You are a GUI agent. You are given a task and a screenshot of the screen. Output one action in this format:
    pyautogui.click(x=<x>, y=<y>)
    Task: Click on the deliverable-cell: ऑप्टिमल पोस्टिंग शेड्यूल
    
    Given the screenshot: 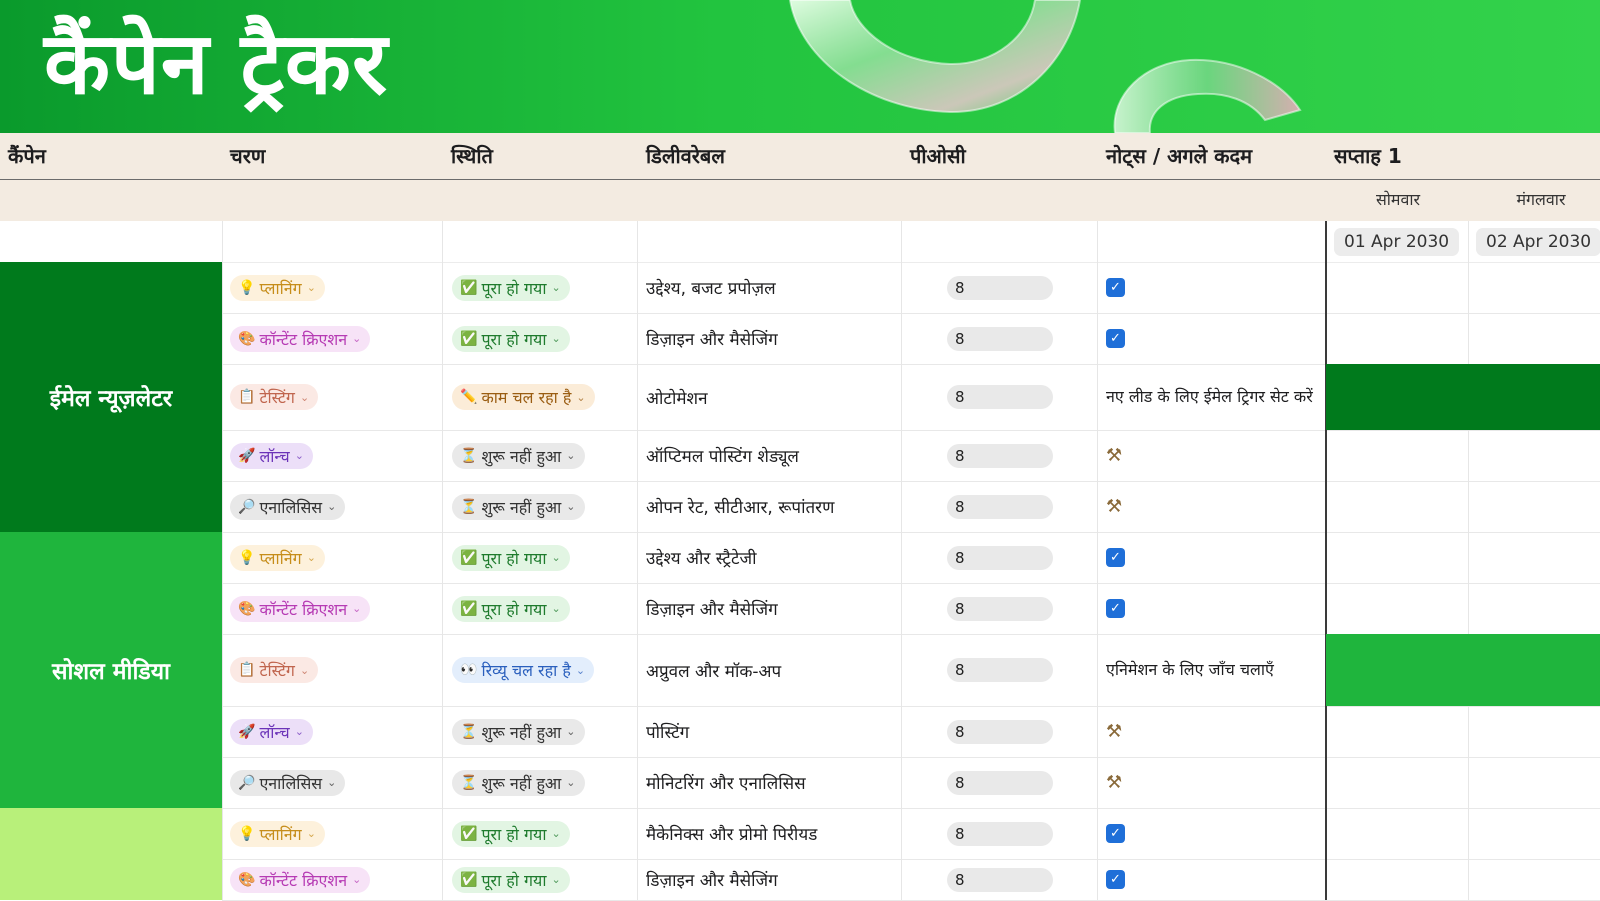 What is the action you would take?
    pyautogui.click(x=722, y=455)
    